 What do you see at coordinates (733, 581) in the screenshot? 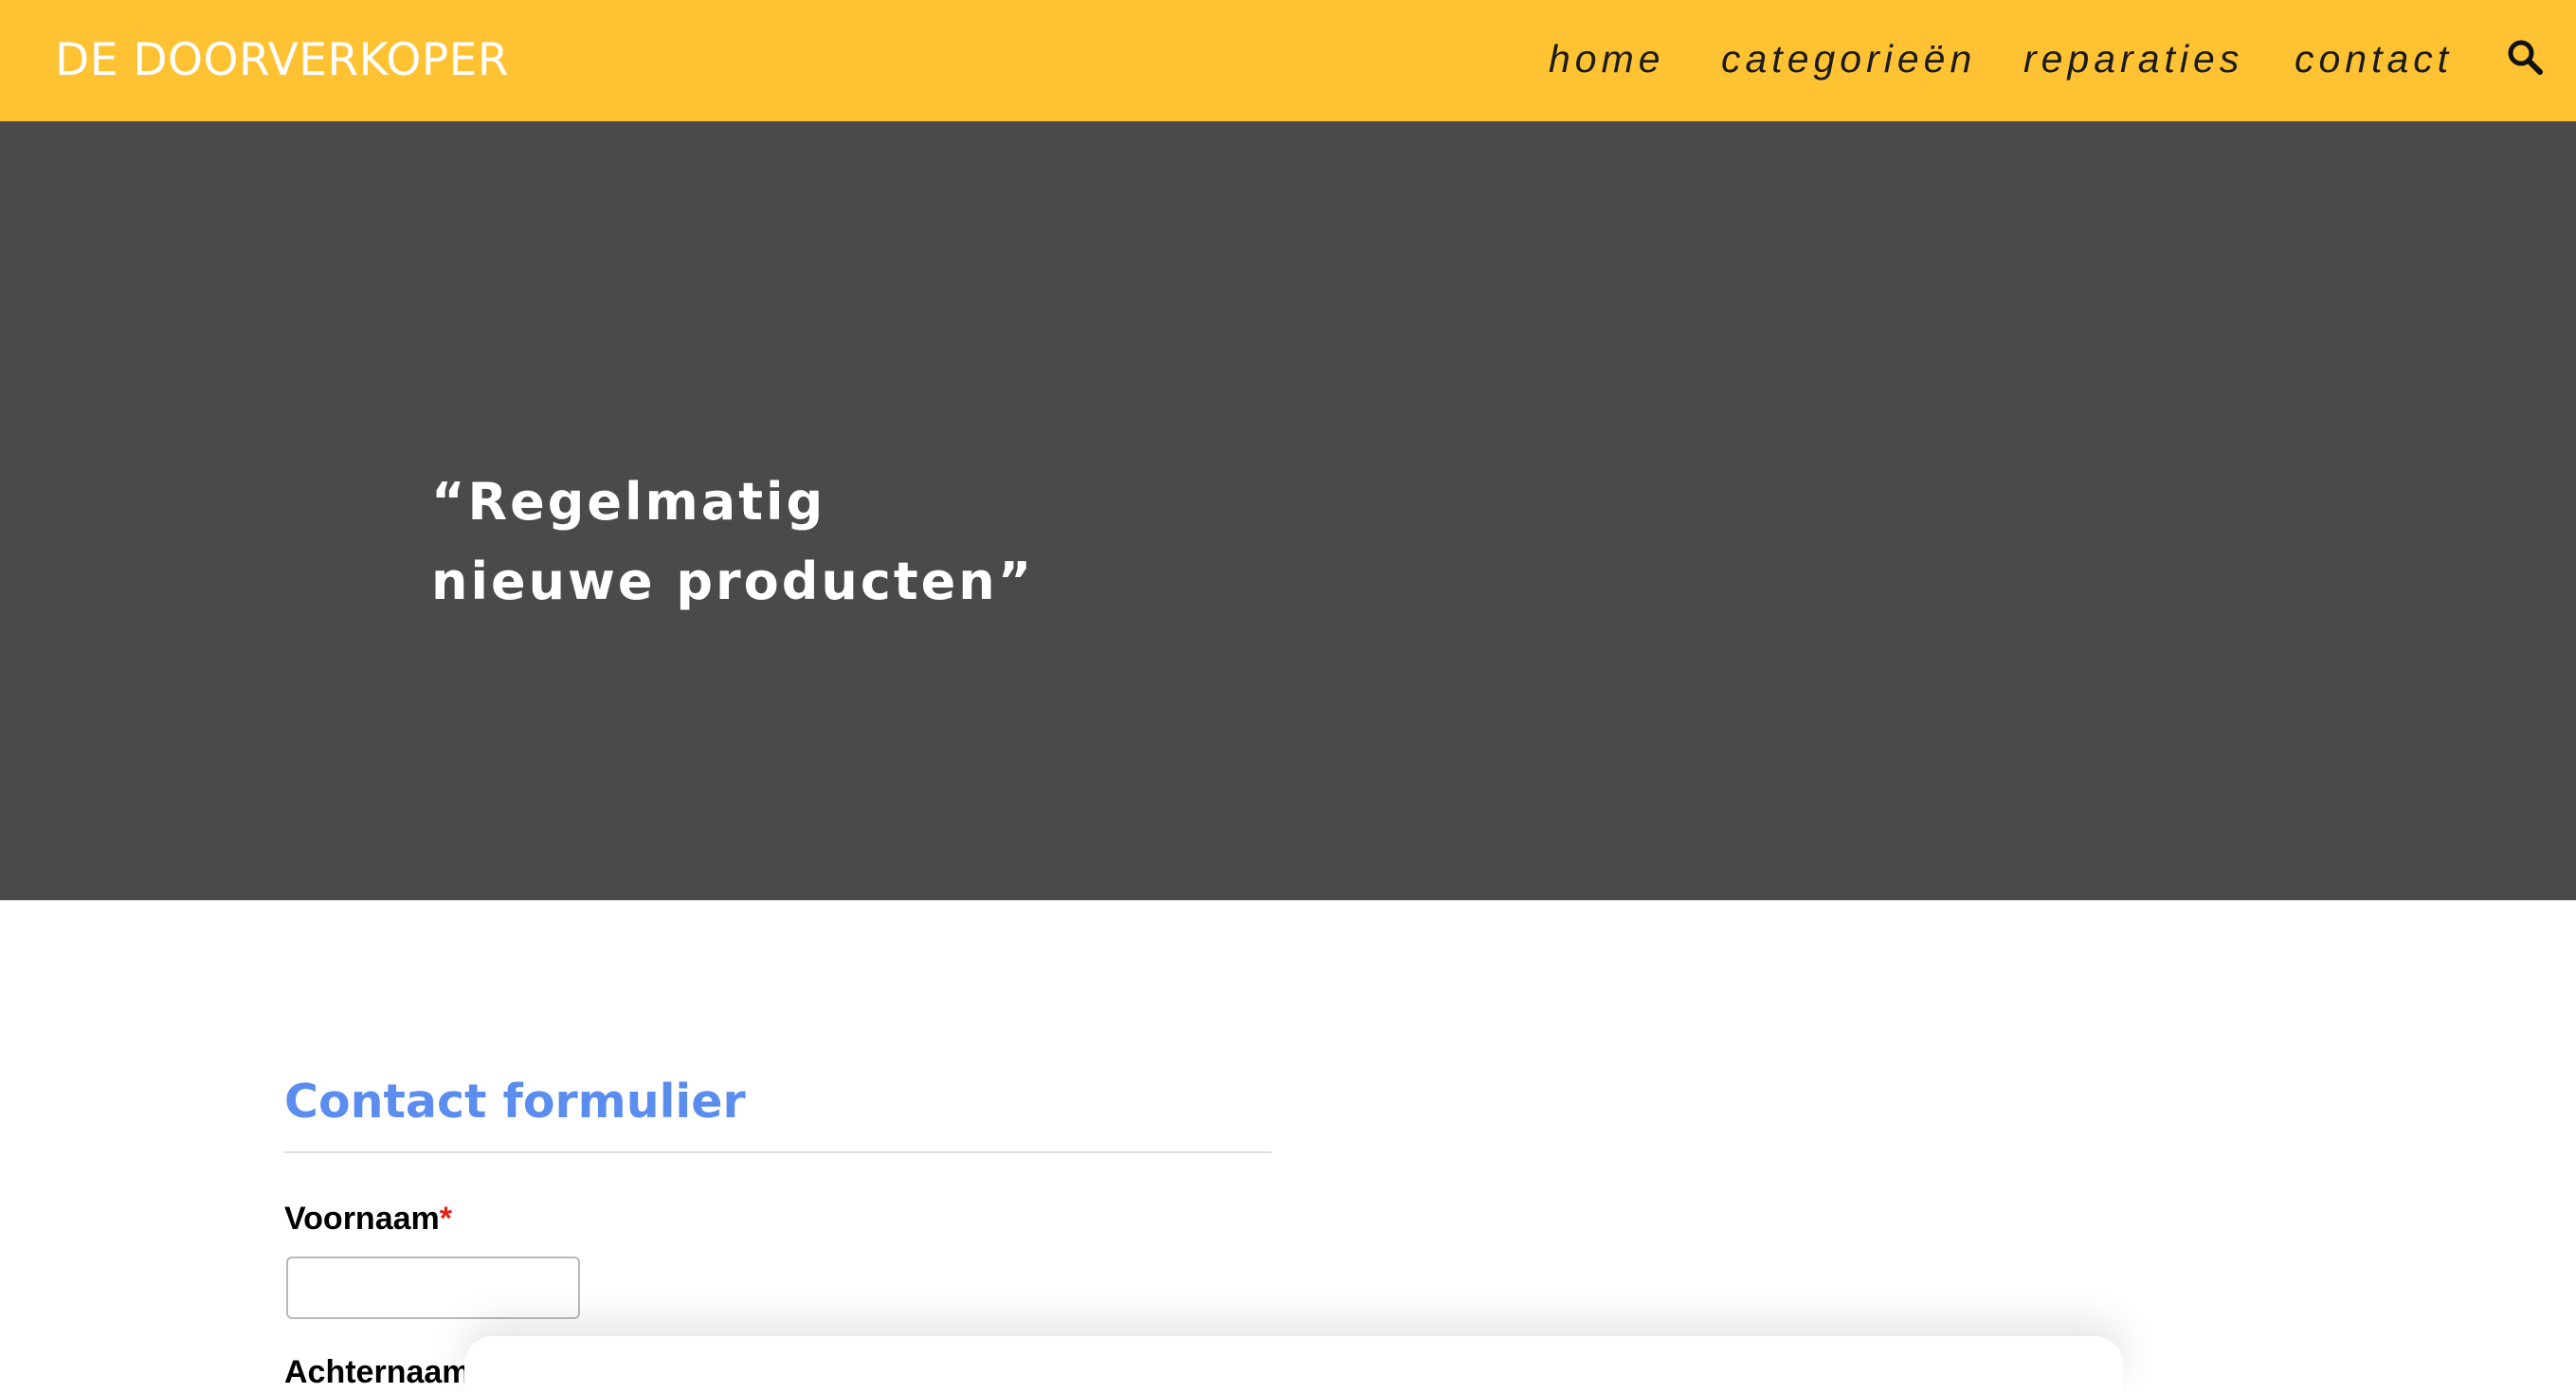
I see `hero-quote-line-2: nieuwe producten”` at bounding box center [733, 581].